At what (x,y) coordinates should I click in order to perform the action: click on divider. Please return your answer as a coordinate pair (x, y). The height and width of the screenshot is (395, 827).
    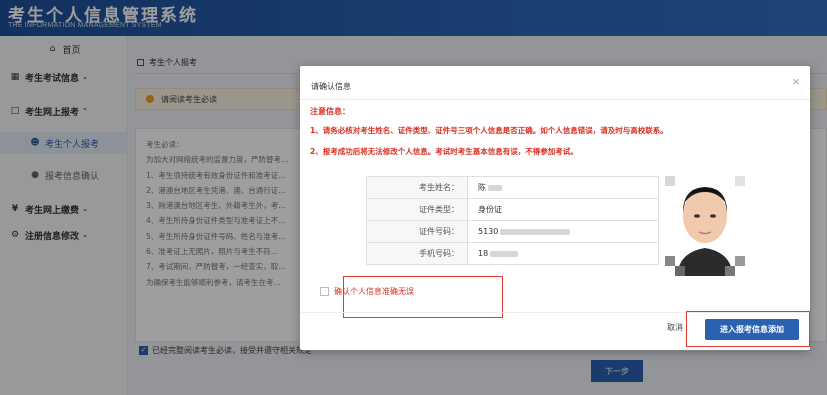
    Looking at the image, I should click on (555, 99).